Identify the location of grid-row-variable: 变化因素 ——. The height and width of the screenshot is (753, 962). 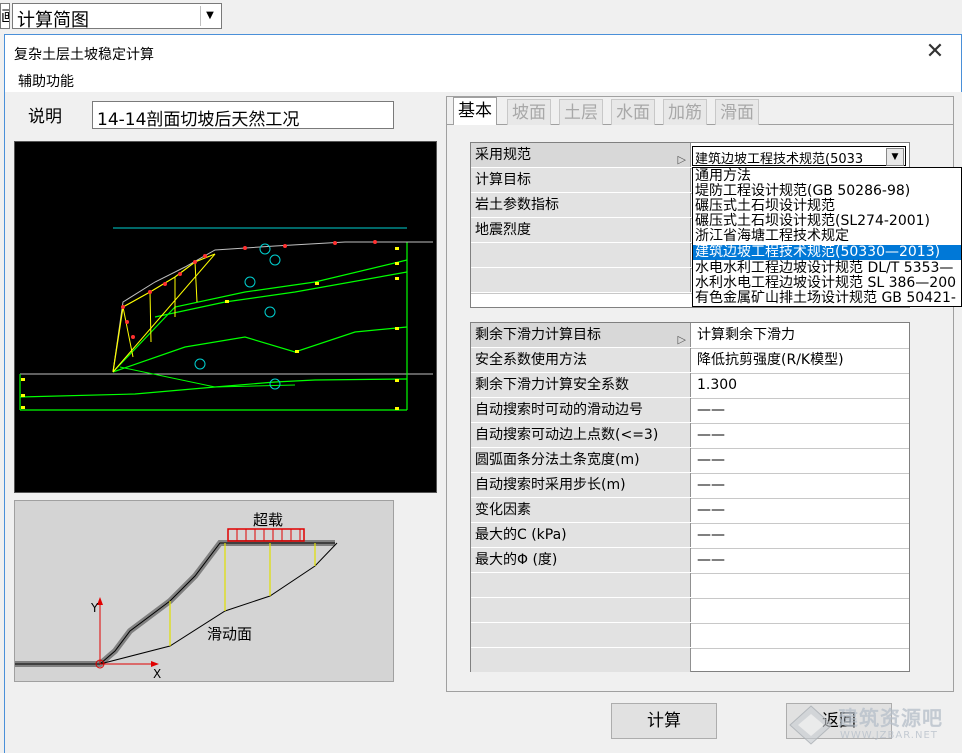
(690, 511).